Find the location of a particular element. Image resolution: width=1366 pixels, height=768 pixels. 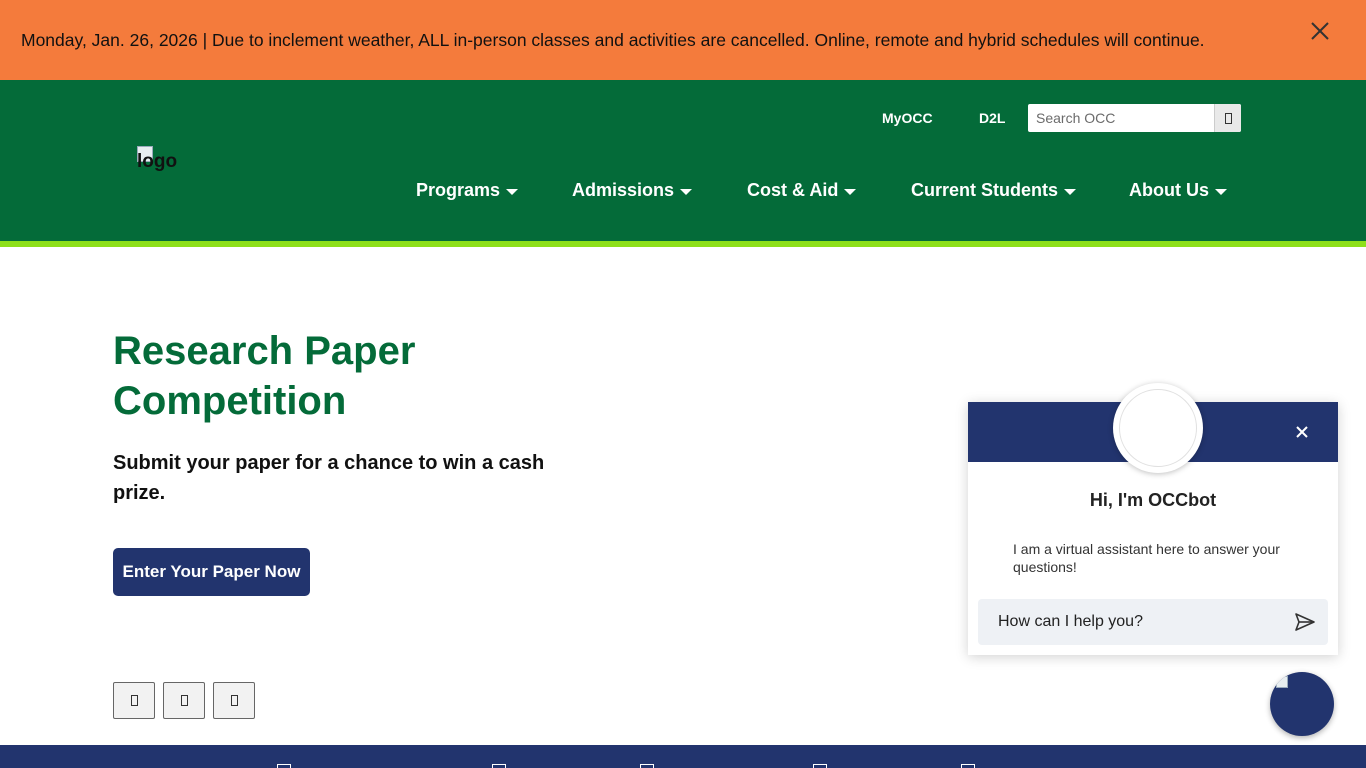

logo-alt-text: logo is located at coordinates (157, 161).